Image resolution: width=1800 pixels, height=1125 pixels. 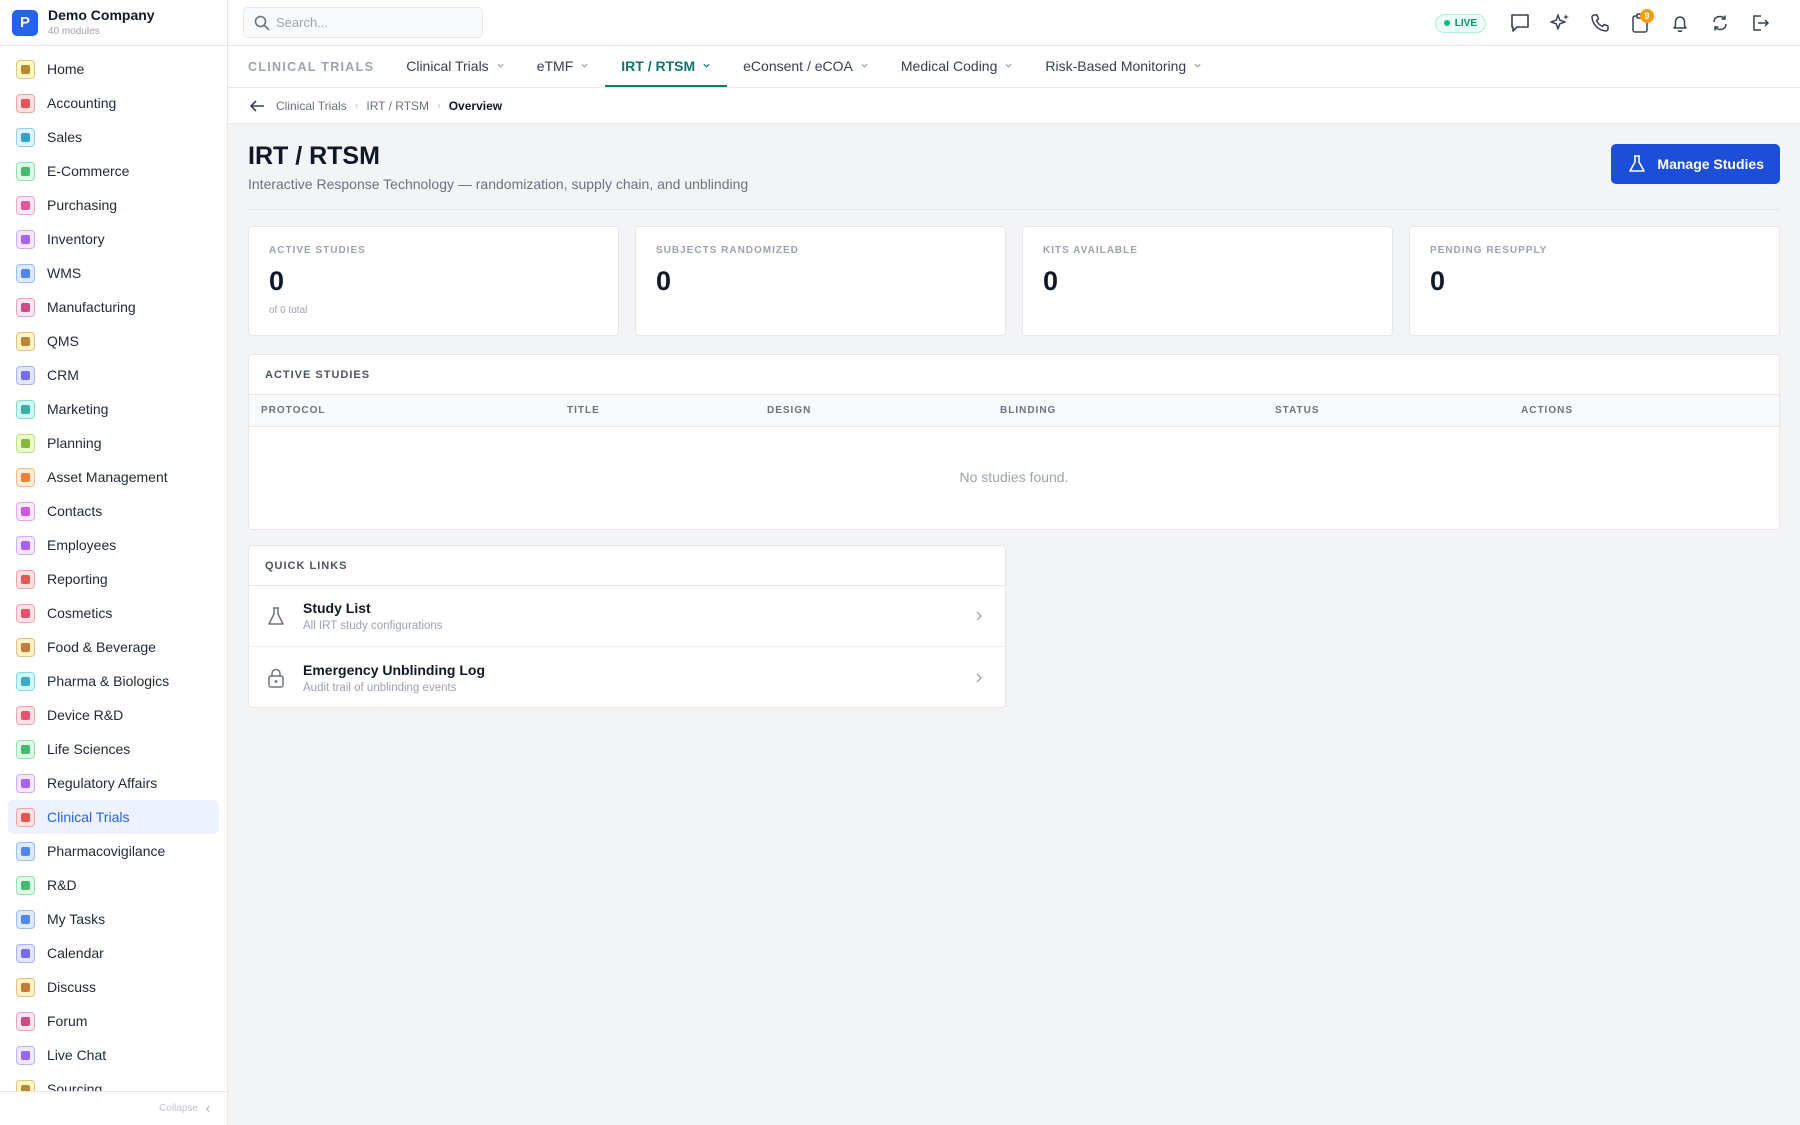 I want to click on utensils-icon, so click(x=25, y=647).